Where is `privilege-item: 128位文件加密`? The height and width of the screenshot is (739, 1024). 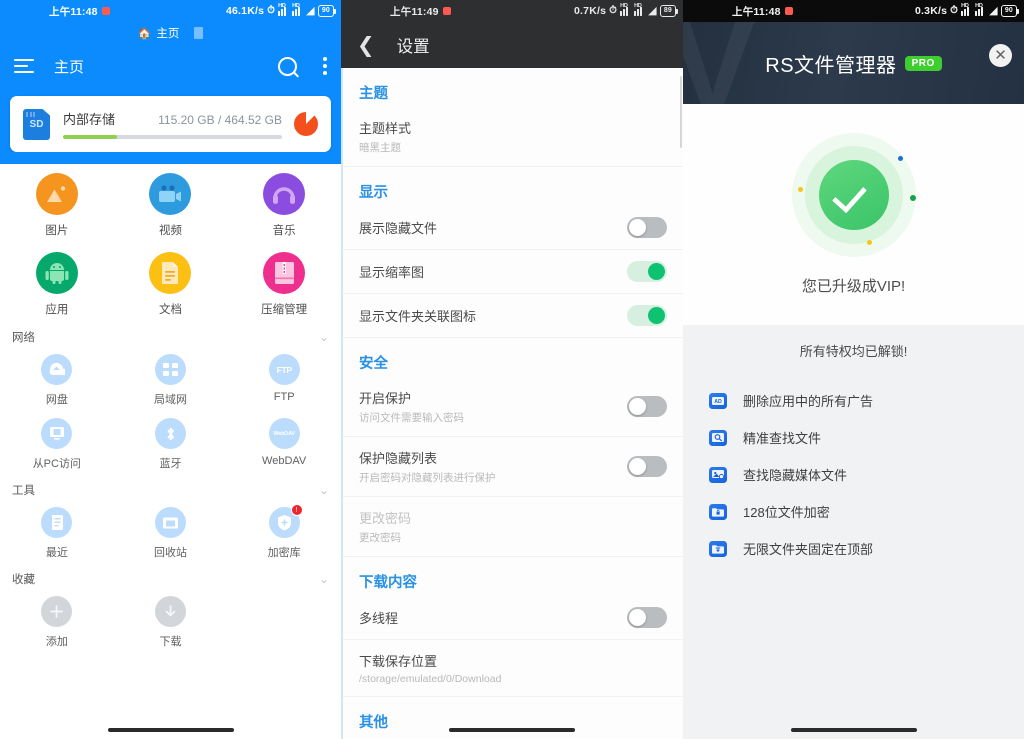 privilege-item: 128位文件加密 is located at coordinates (853, 511).